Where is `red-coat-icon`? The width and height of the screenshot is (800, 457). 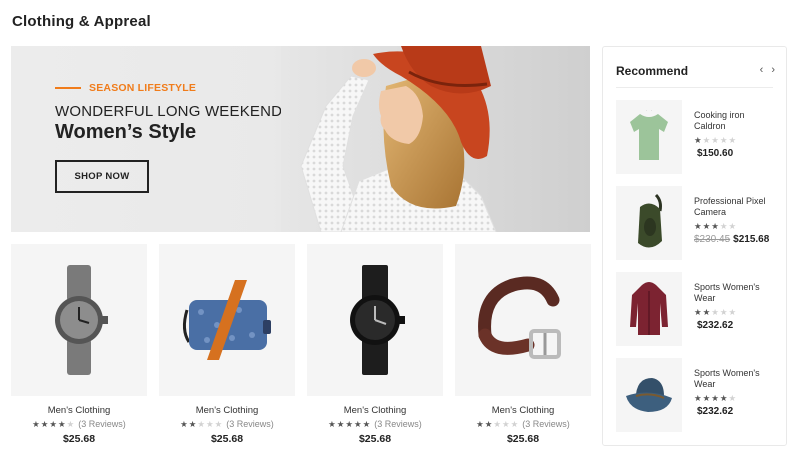 red-coat-icon is located at coordinates (649, 308).